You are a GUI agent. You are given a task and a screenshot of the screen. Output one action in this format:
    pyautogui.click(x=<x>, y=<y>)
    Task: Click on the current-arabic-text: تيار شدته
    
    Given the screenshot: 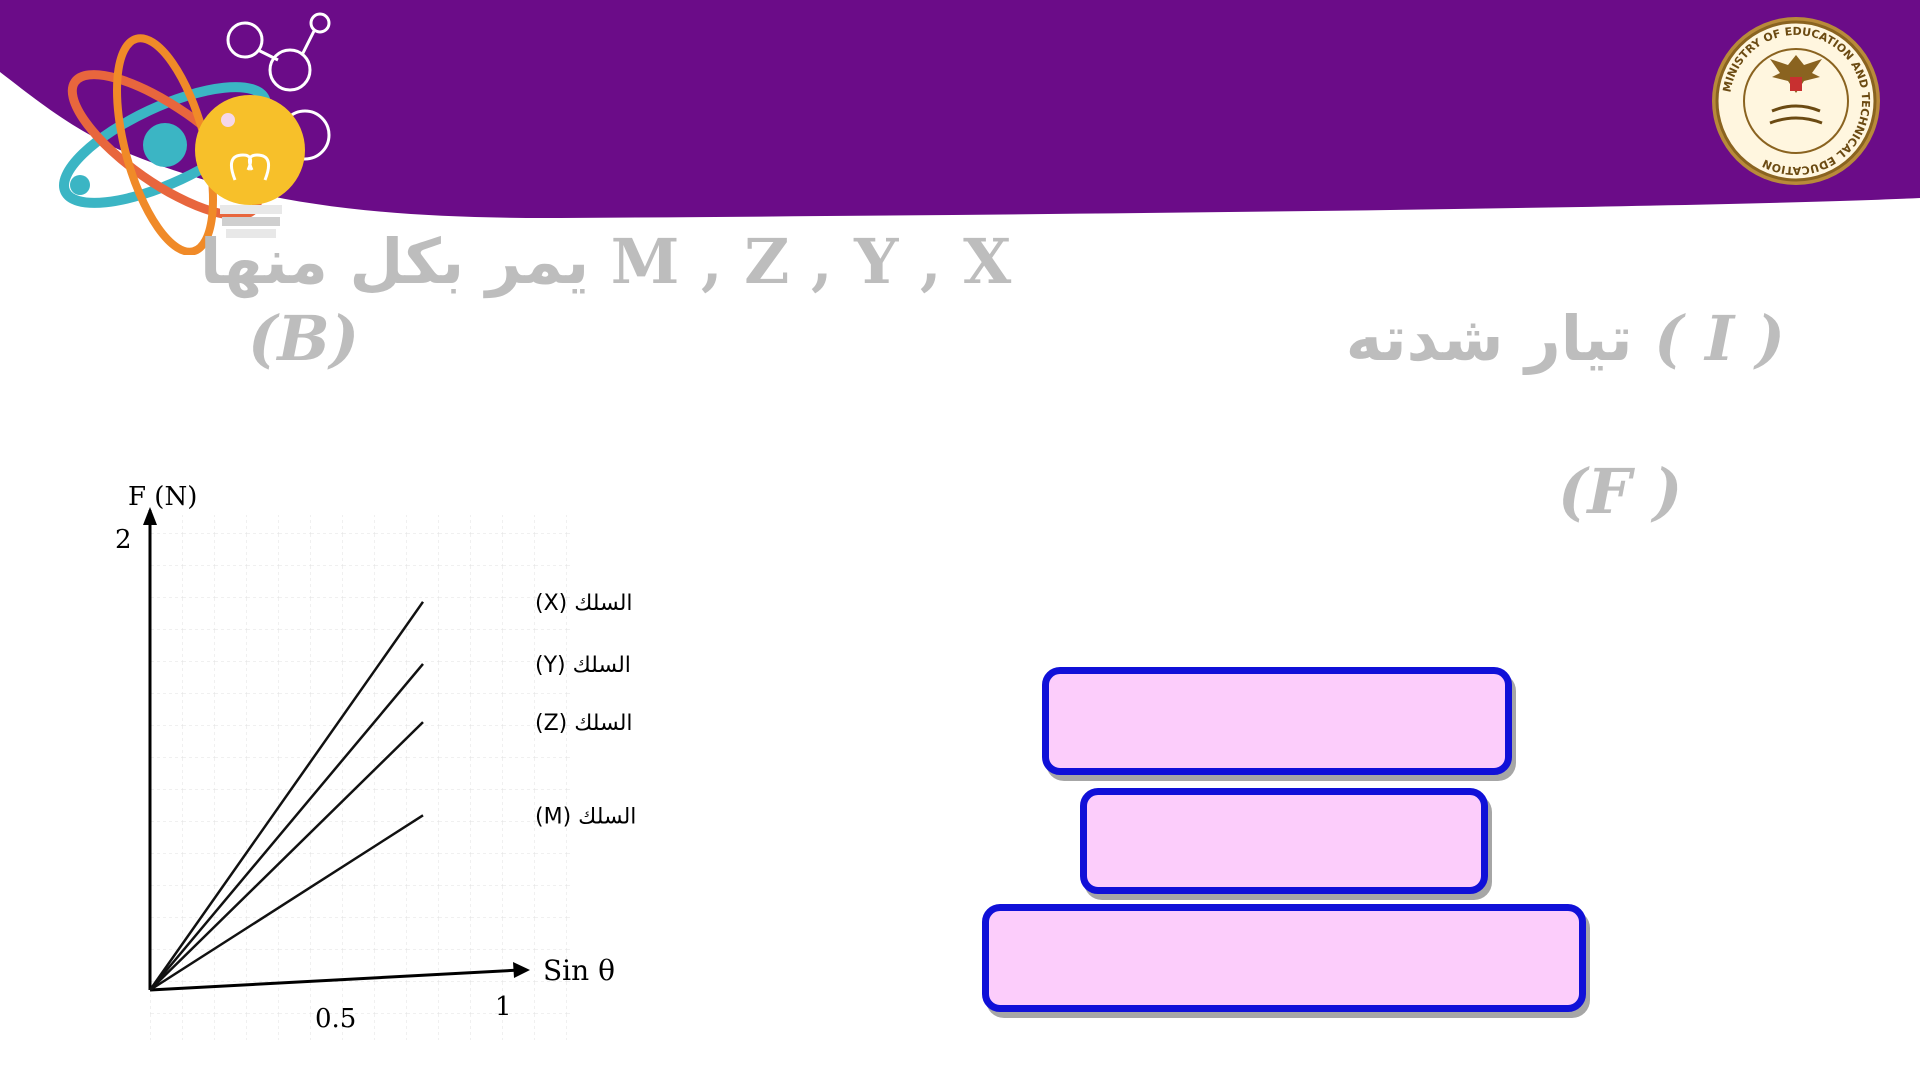 What is the action you would take?
    pyautogui.click(x=1489, y=338)
    